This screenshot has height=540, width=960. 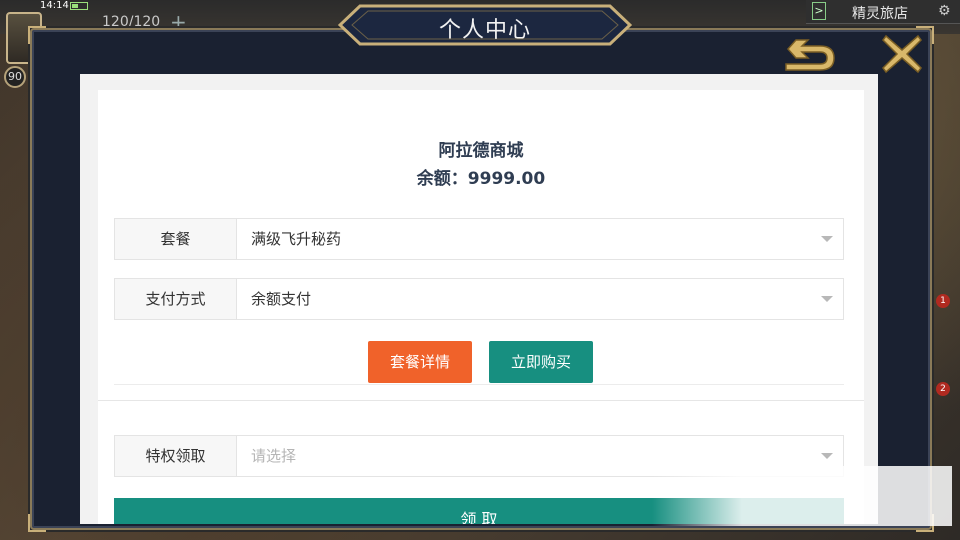 What do you see at coordinates (176, 456) in the screenshot?
I see `privilege-claim-label: 特权领取` at bounding box center [176, 456].